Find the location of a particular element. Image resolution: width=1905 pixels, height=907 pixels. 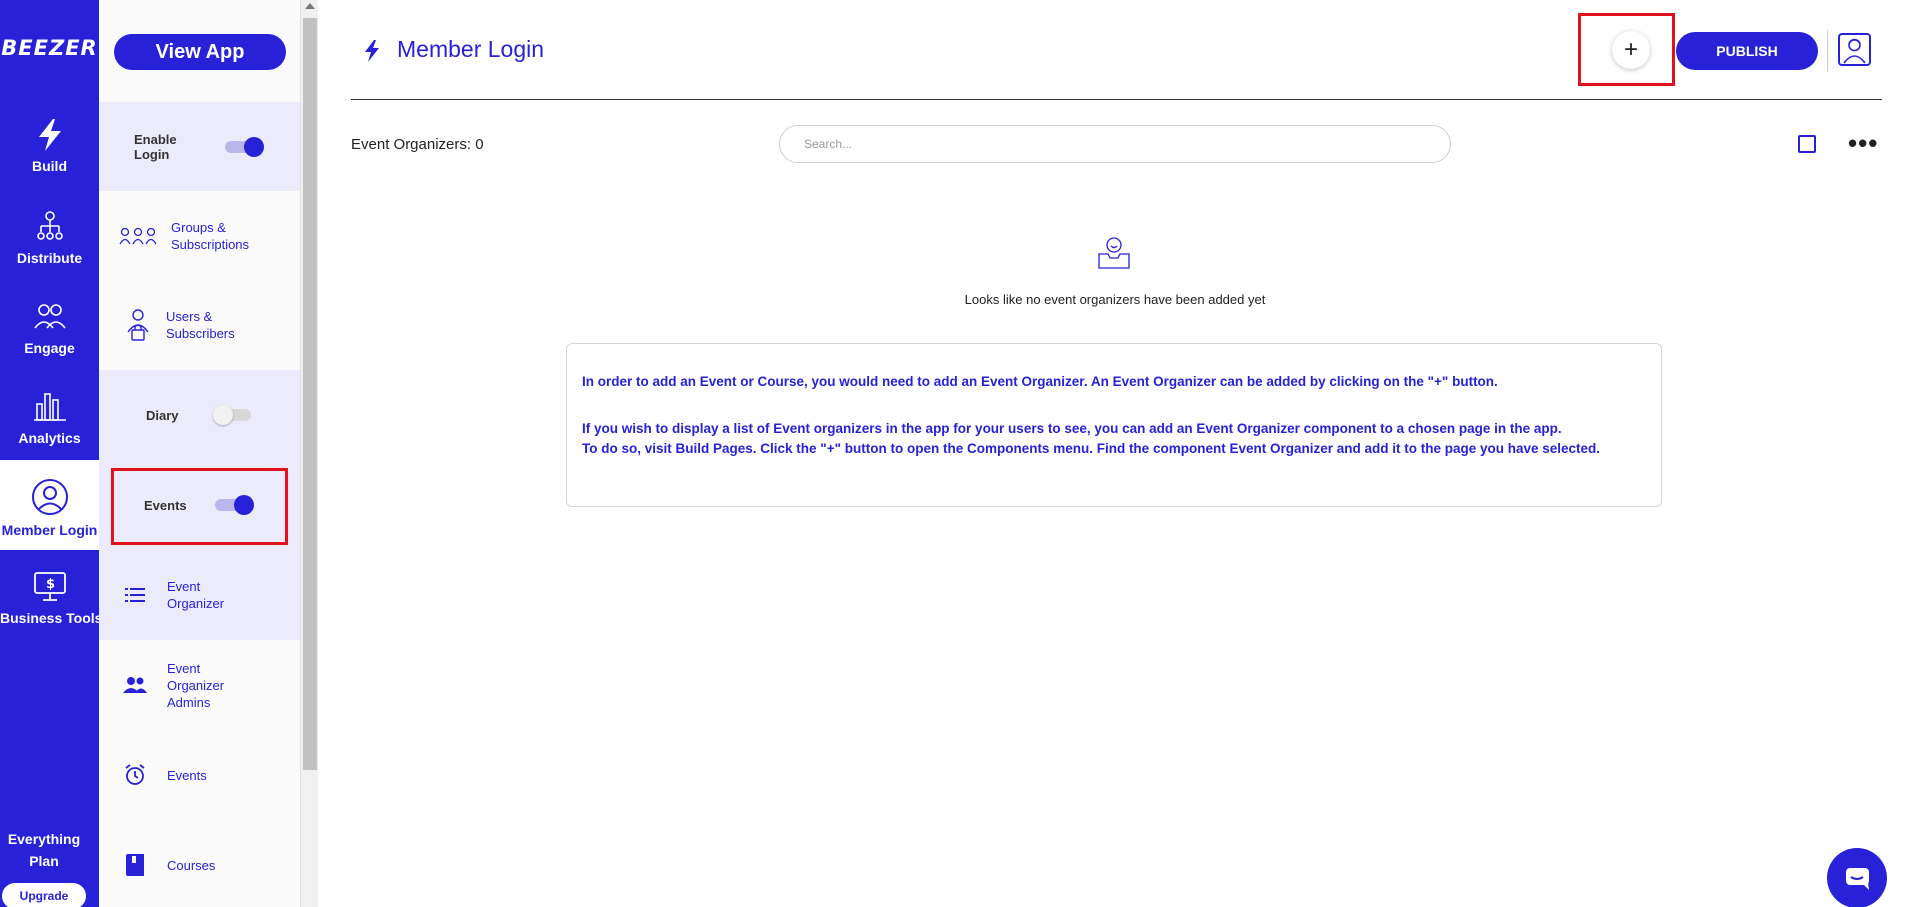

beezer-logo: BEEZER is located at coordinates (49, 48).